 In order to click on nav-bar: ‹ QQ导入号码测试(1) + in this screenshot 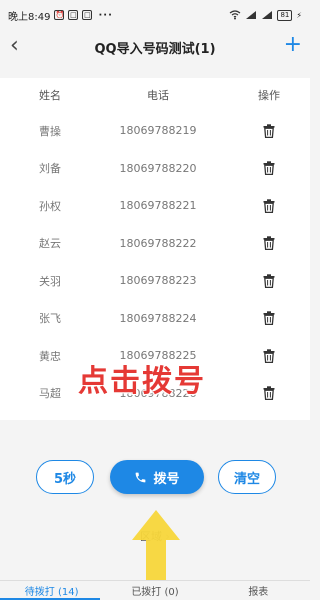, I will do `click(155, 47)`.